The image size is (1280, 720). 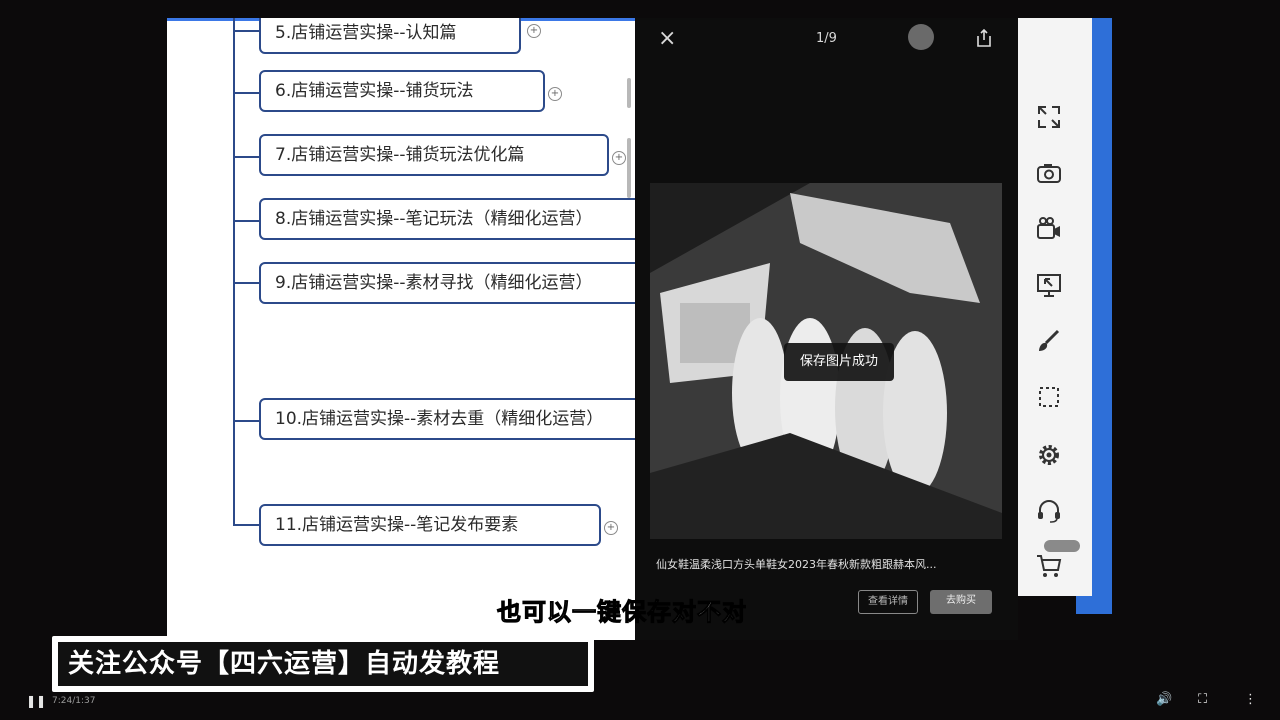 I want to click on promo-banner: 关注公众号【四六运营】自动发教程, so click(x=323, y=664).